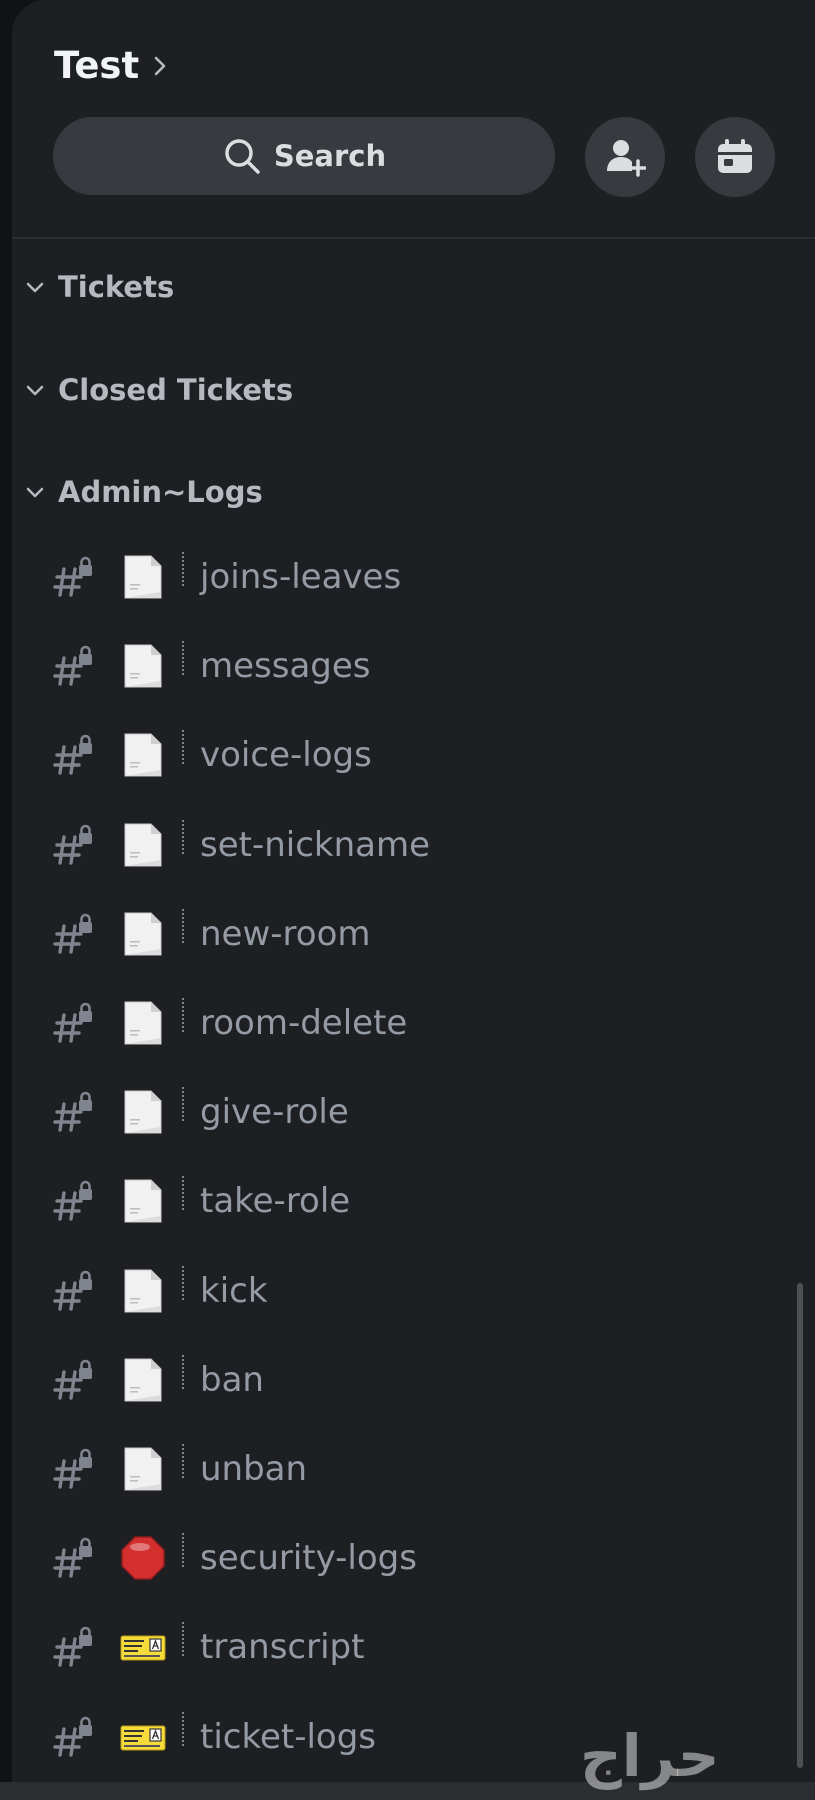 Image resolution: width=815 pixels, height=1800 pixels. I want to click on channel-name: unban, so click(254, 1469).